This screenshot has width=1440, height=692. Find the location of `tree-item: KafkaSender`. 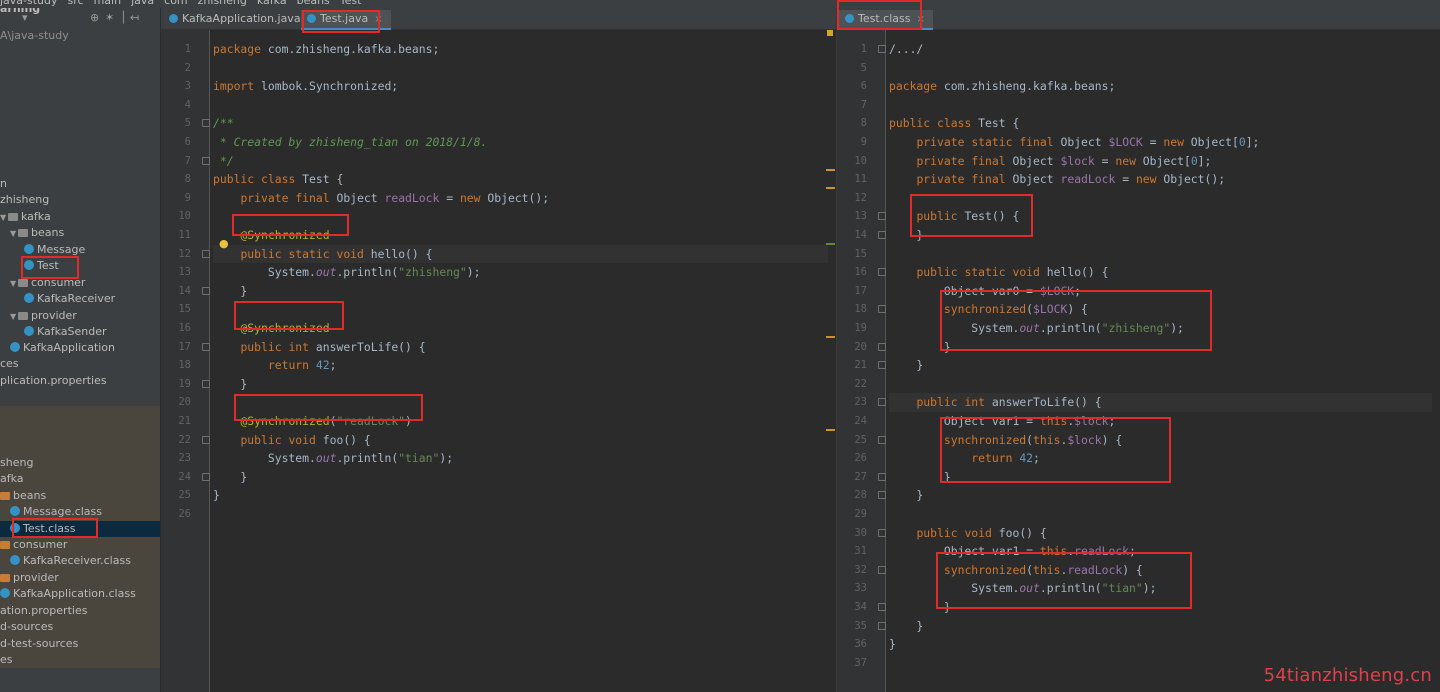

tree-item: KafkaSender is located at coordinates (80, 332).